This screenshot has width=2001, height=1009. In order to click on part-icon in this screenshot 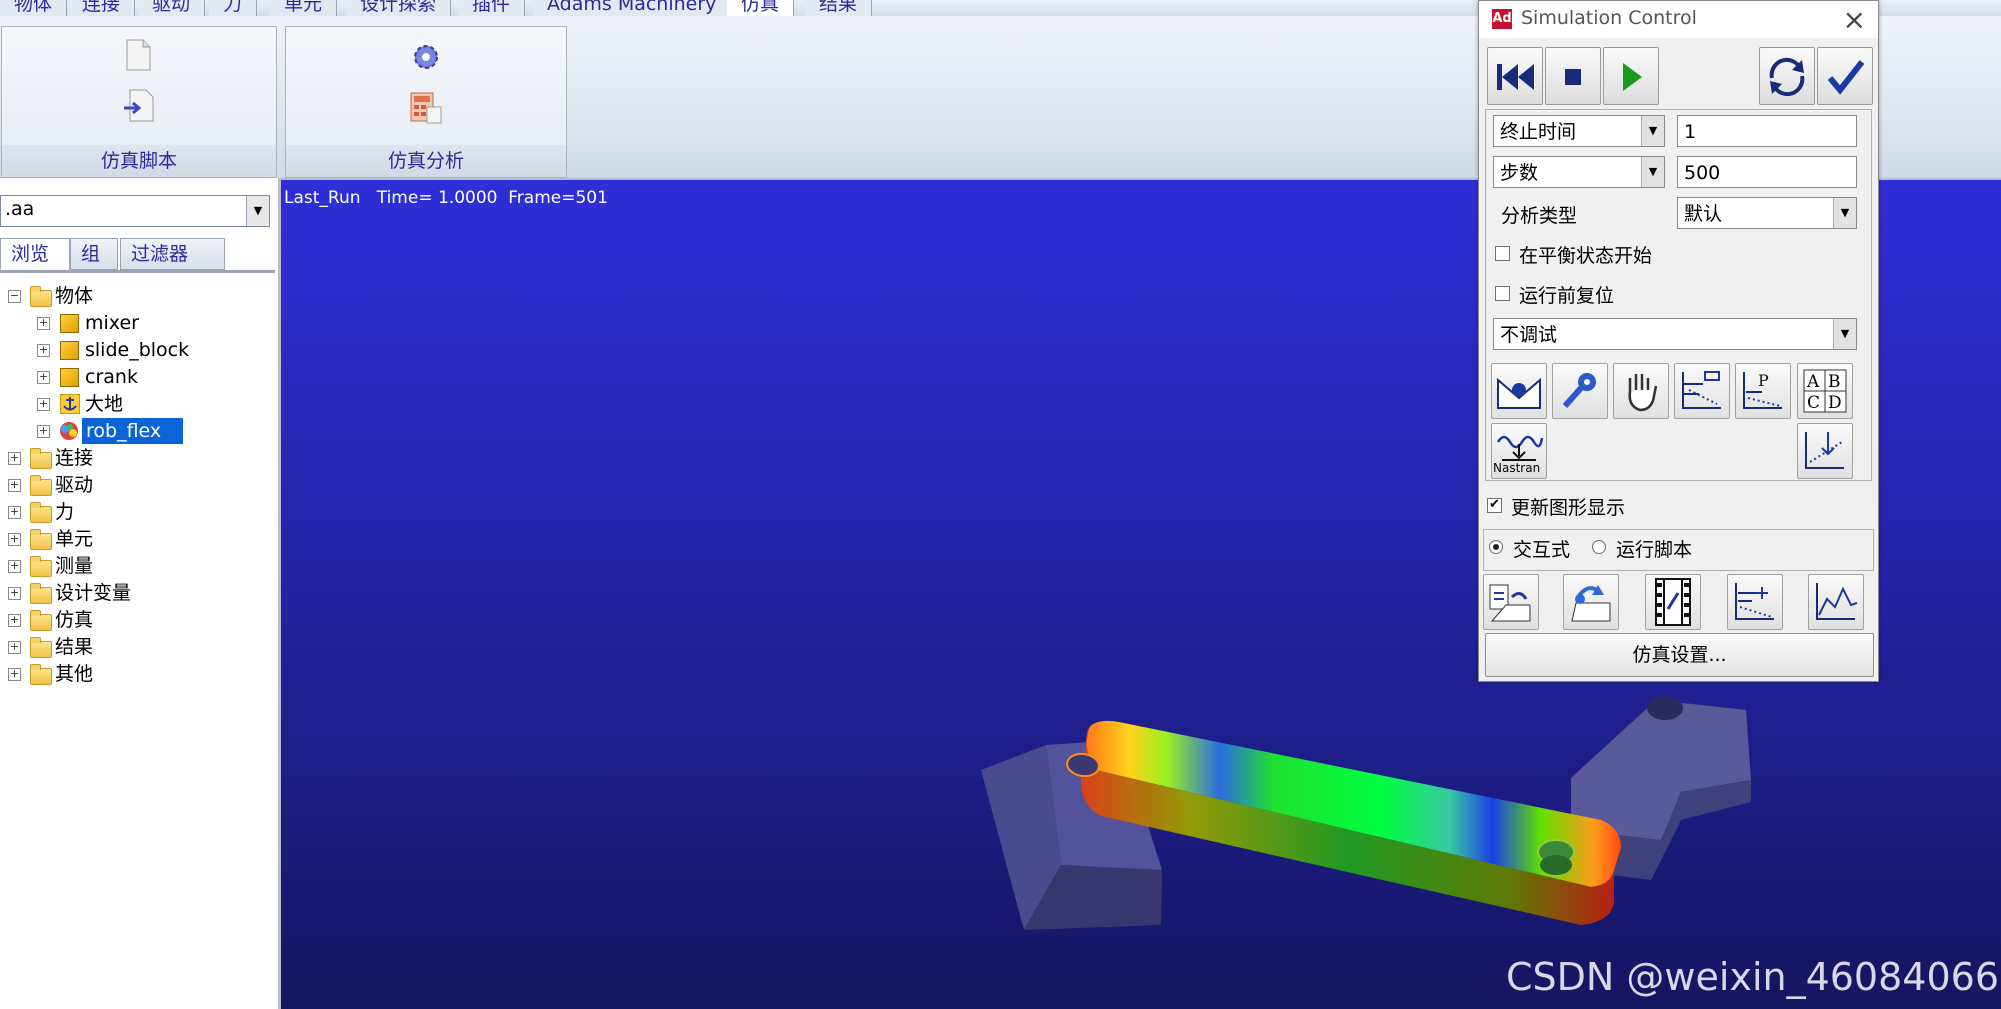, I will do `click(69, 323)`.